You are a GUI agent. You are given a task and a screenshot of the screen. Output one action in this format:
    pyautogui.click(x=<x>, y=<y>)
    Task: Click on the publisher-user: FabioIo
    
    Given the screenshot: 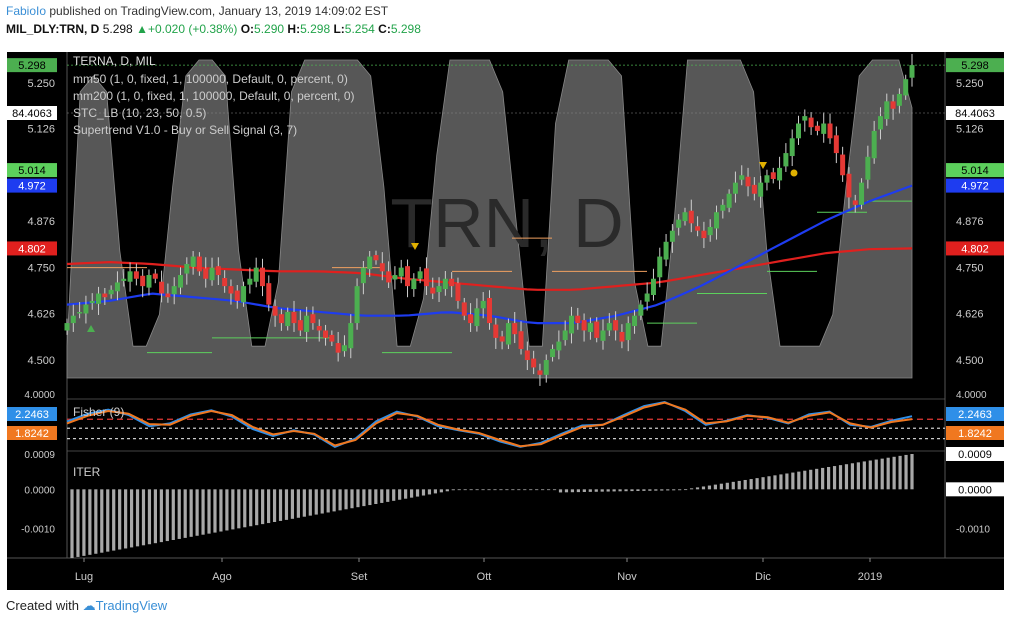 What is the action you would take?
    pyautogui.click(x=26, y=11)
    